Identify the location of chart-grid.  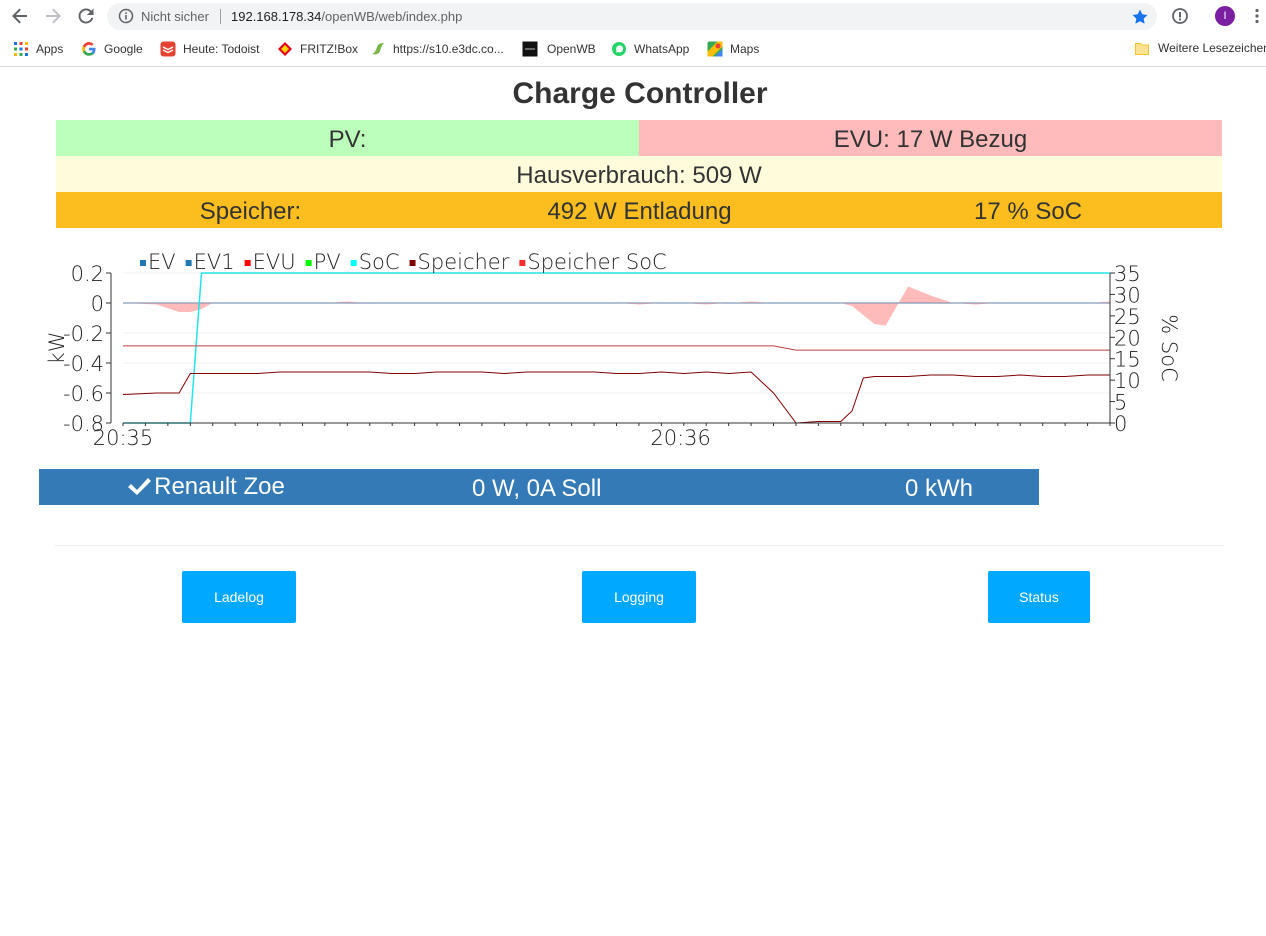
(616, 348).